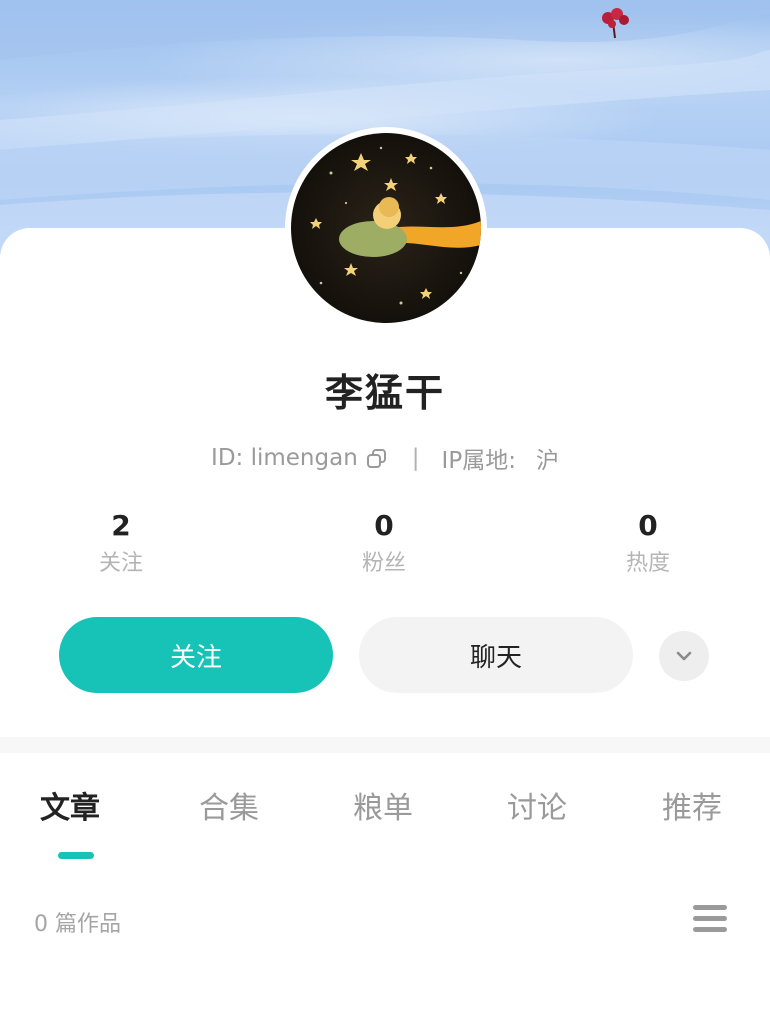  What do you see at coordinates (383, 805) in the screenshot?
I see `tab-lists: 粮单` at bounding box center [383, 805].